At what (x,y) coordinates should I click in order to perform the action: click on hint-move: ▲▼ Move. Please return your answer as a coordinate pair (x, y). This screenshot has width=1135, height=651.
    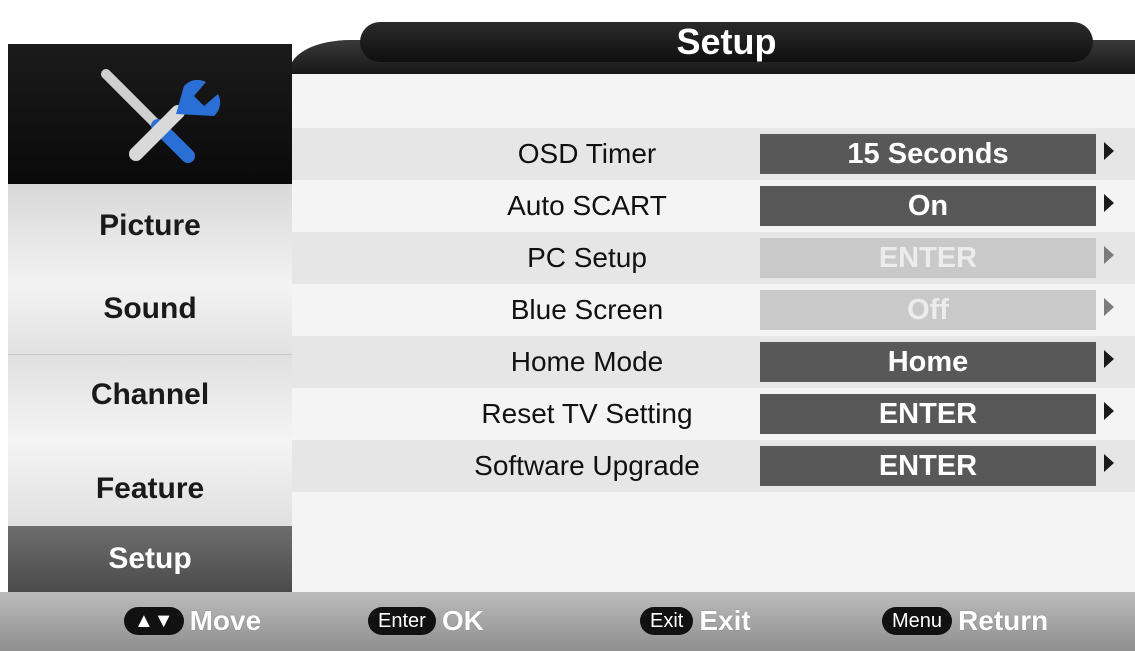
    Looking at the image, I should click on (192, 621).